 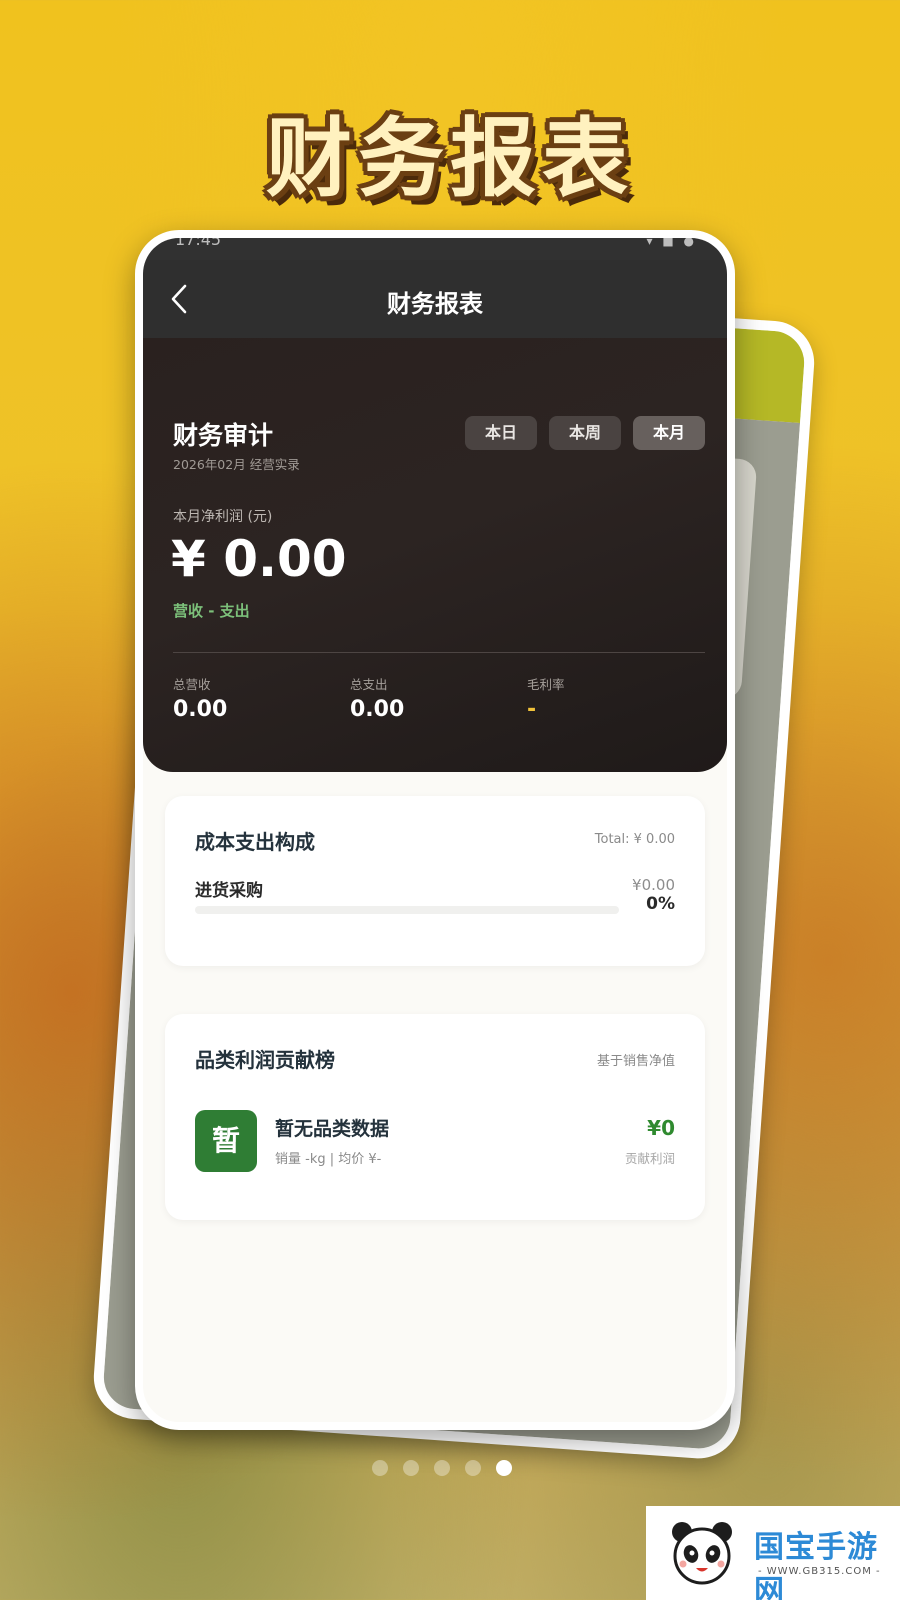 I want to click on period-tabs: 本日 本周 本月, so click(x=585, y=433).